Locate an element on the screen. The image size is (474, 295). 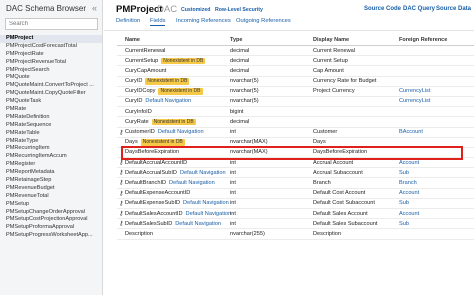
field-name: DefaultAccrualAccountID is located at coordinates (156, 162).